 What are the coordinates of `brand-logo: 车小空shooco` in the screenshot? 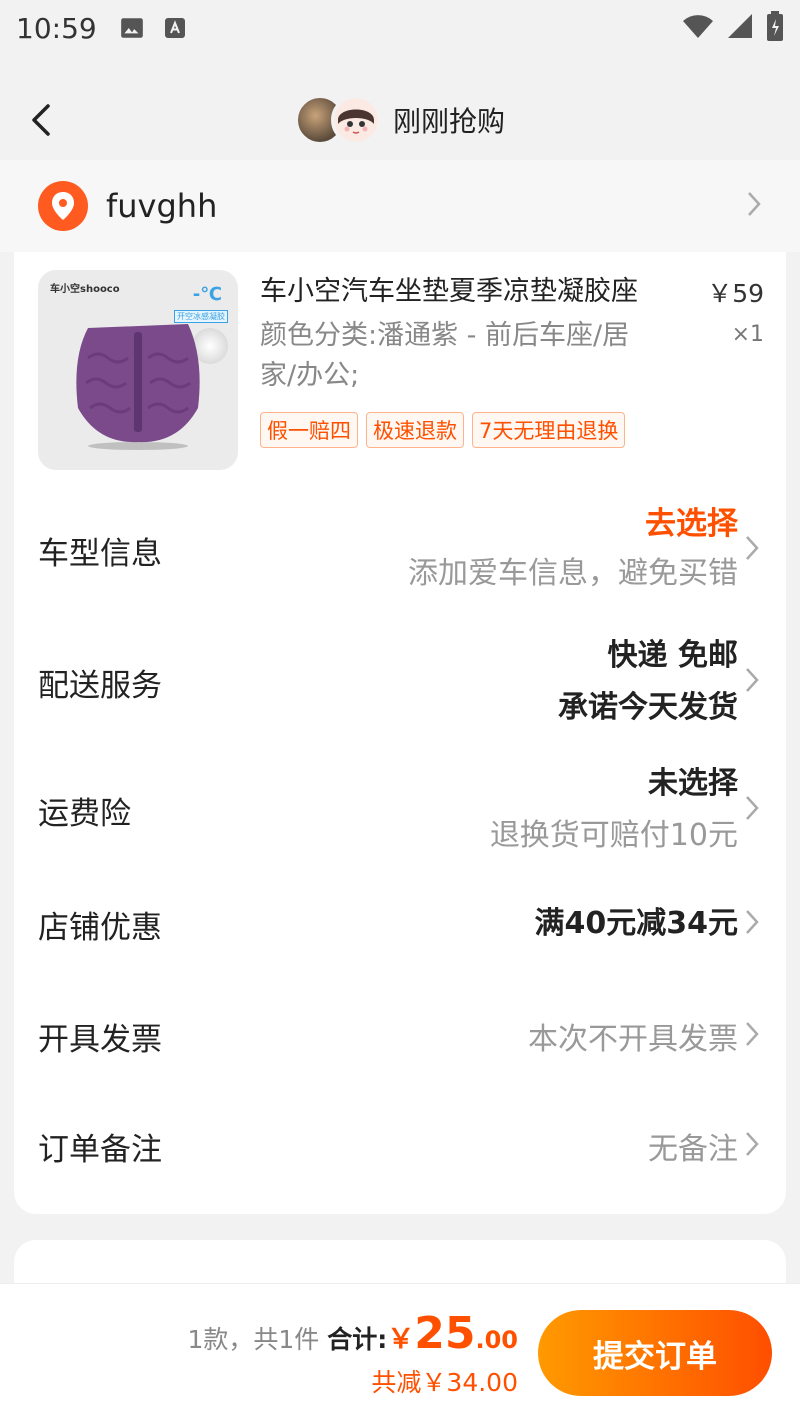 It's located at (85, 289).